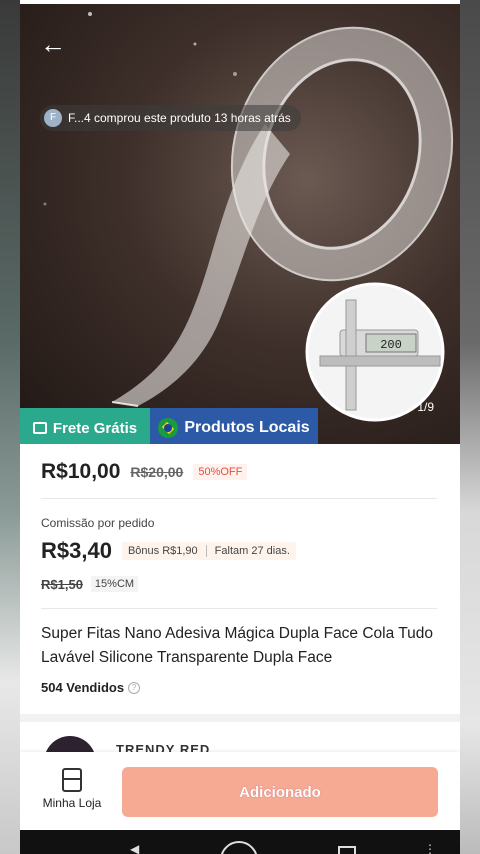 The image size is (480, 854). What do you see at coordinates (39, 428) in the screenshot?
I see `shipping-icon` at bounding box center [39, 428].